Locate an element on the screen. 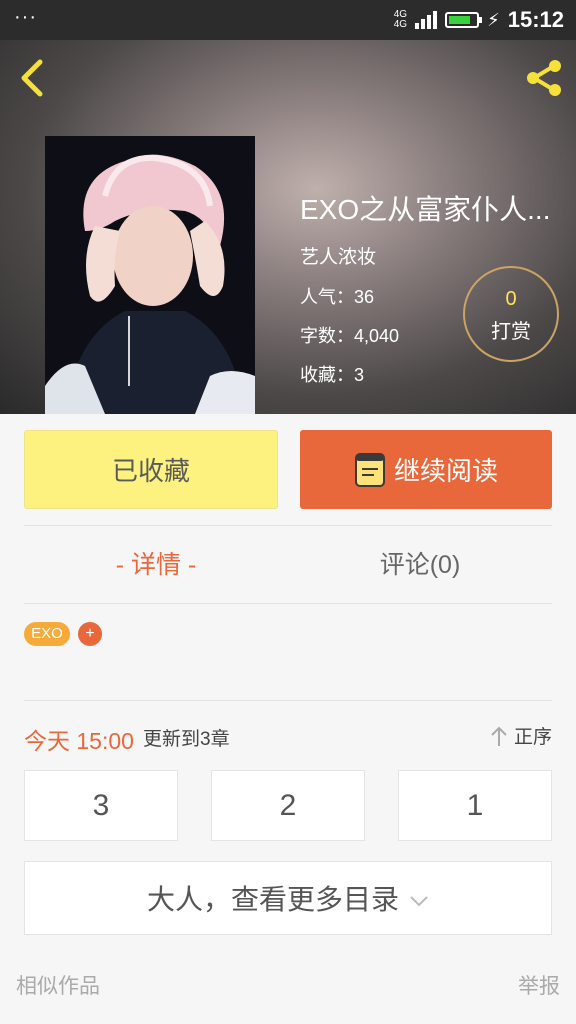 This screenshot has height=1024, width=576. arrow-up-icon is located at coordinates (499, 736).